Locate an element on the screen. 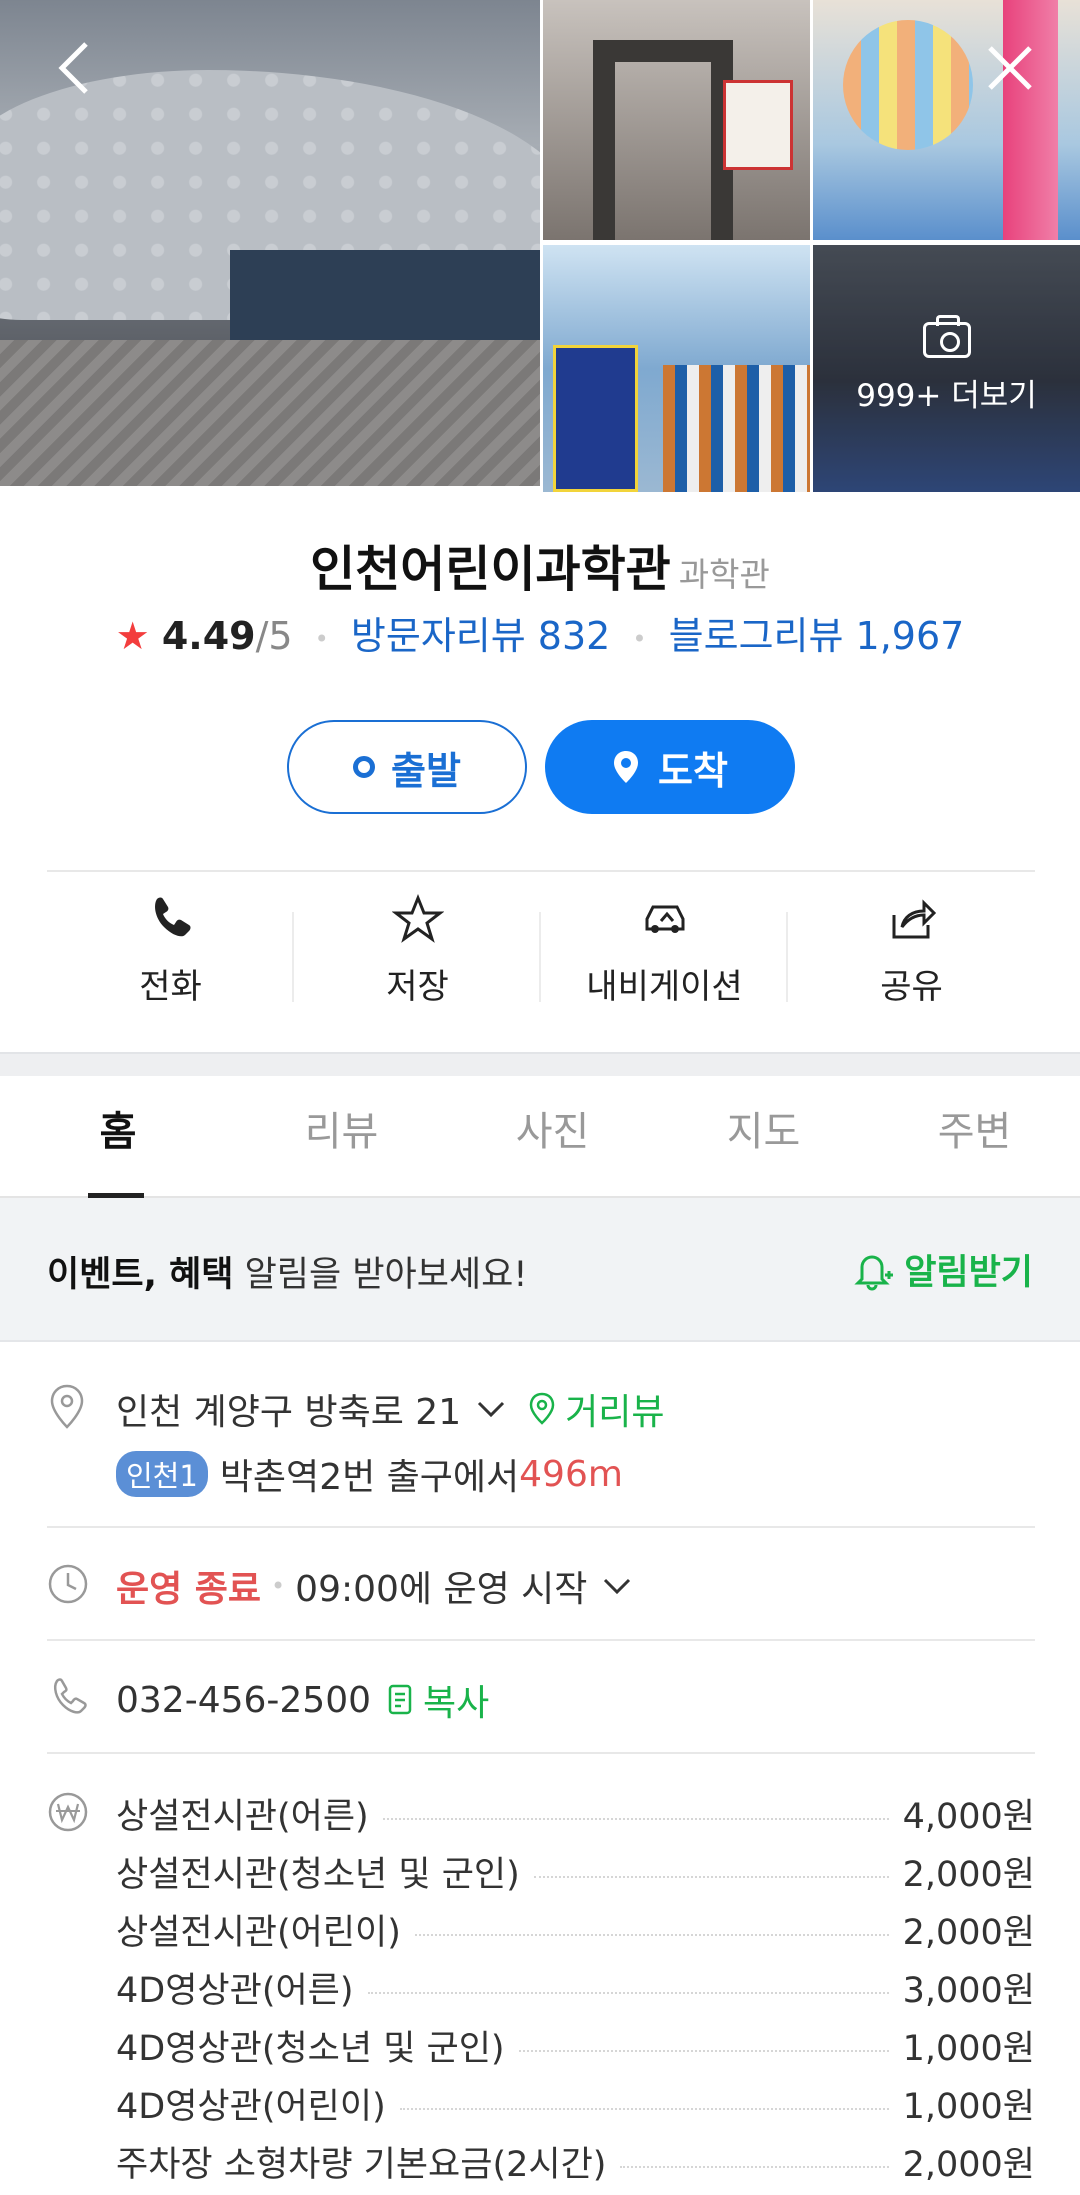 This screenshot has height=2195, width=1080. tab-nearby: 주변 is located at coordinates (974, 1136).